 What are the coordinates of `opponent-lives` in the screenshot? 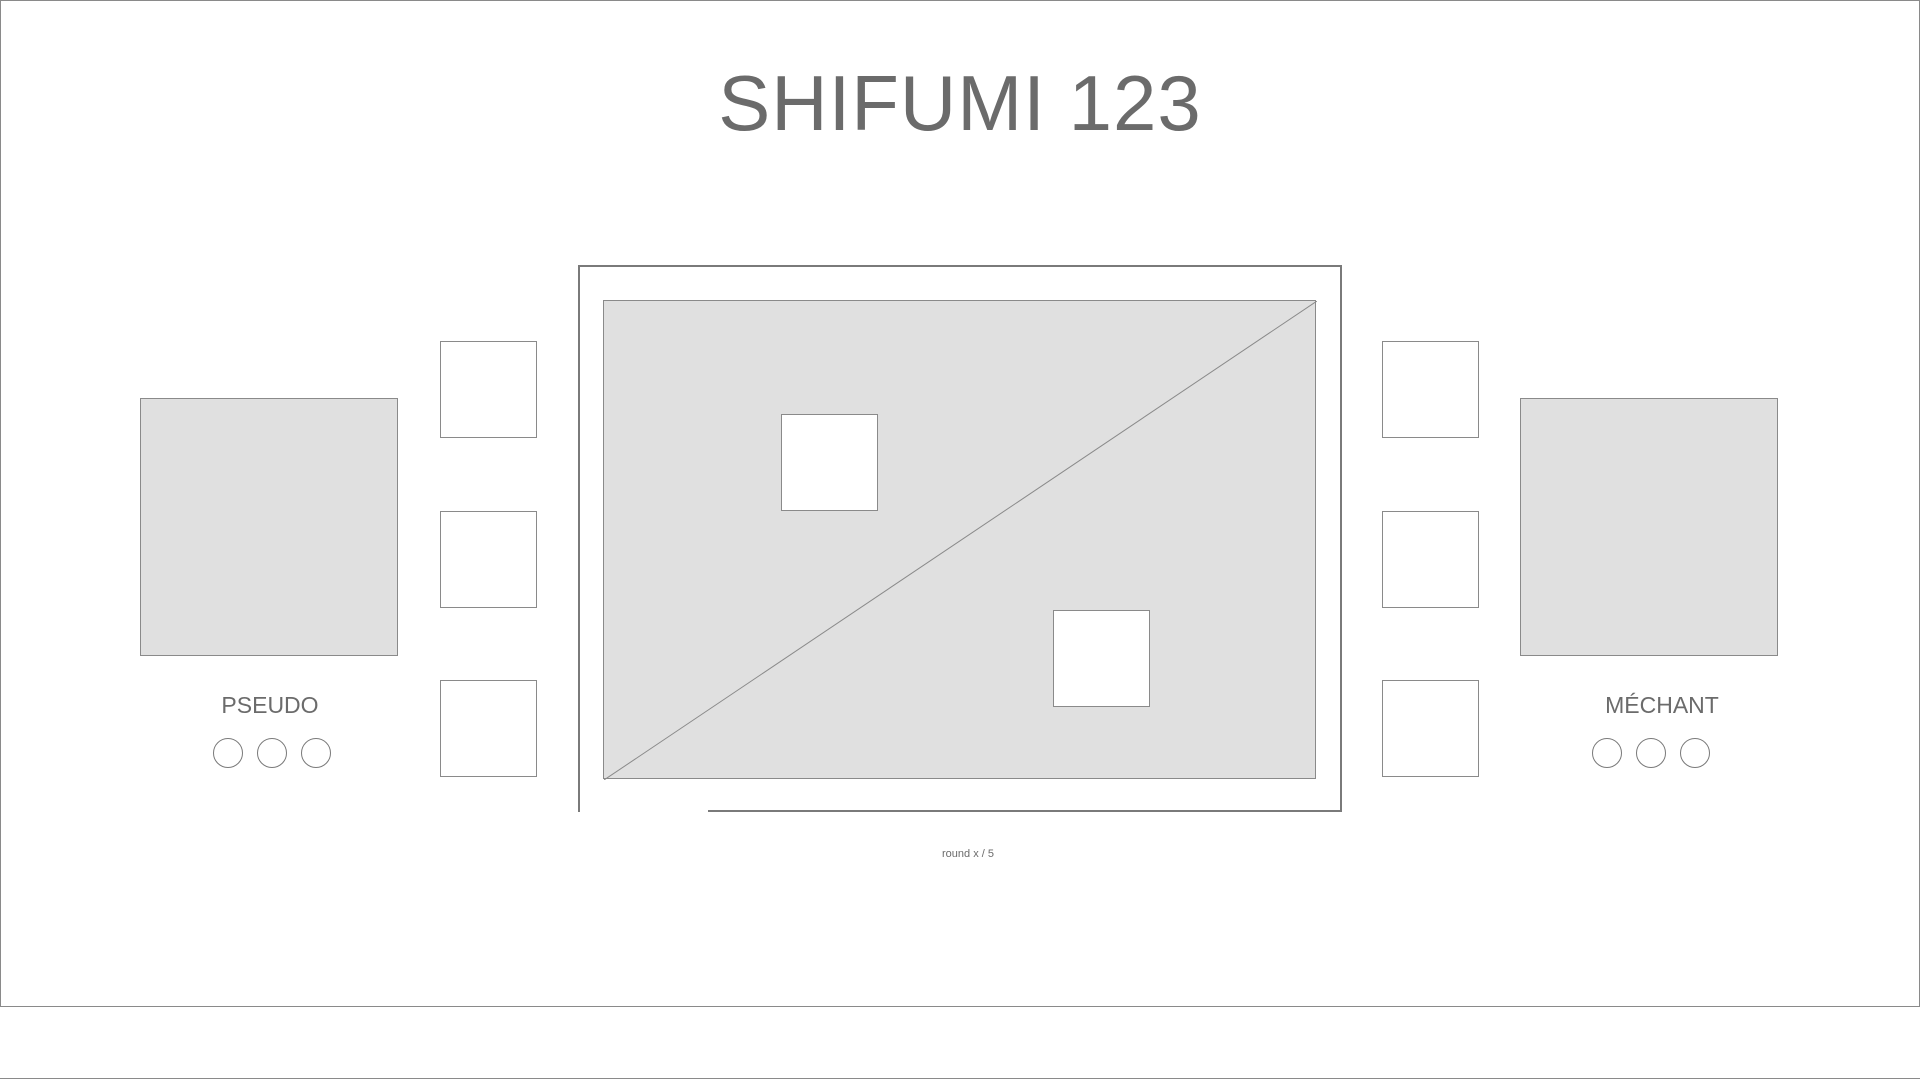 It's located at (1651, 753).